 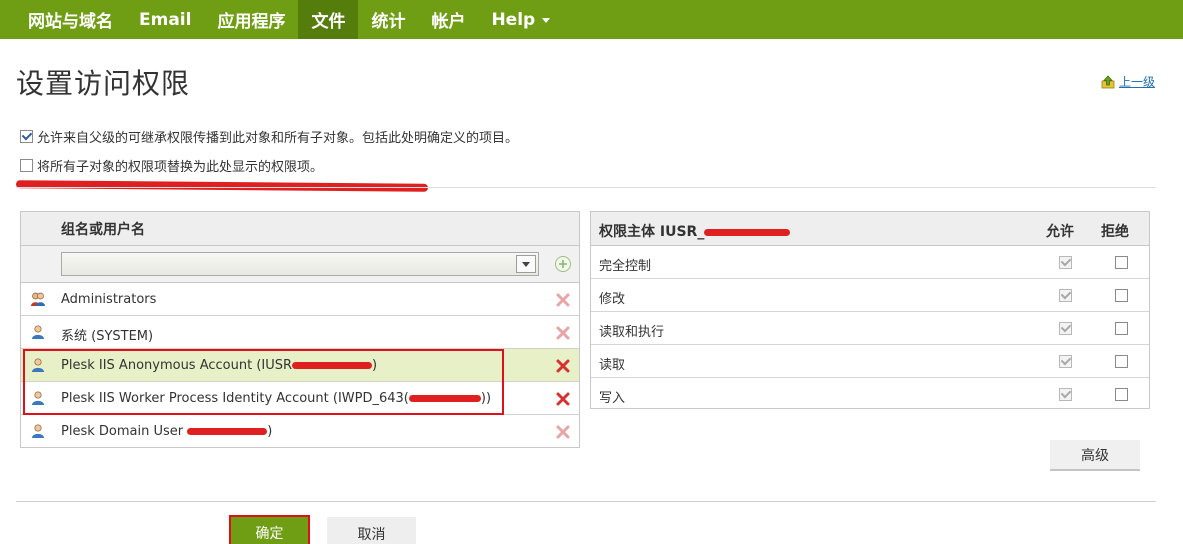 I want to click on cancel-button: 取消, so click(x=371, y=530).